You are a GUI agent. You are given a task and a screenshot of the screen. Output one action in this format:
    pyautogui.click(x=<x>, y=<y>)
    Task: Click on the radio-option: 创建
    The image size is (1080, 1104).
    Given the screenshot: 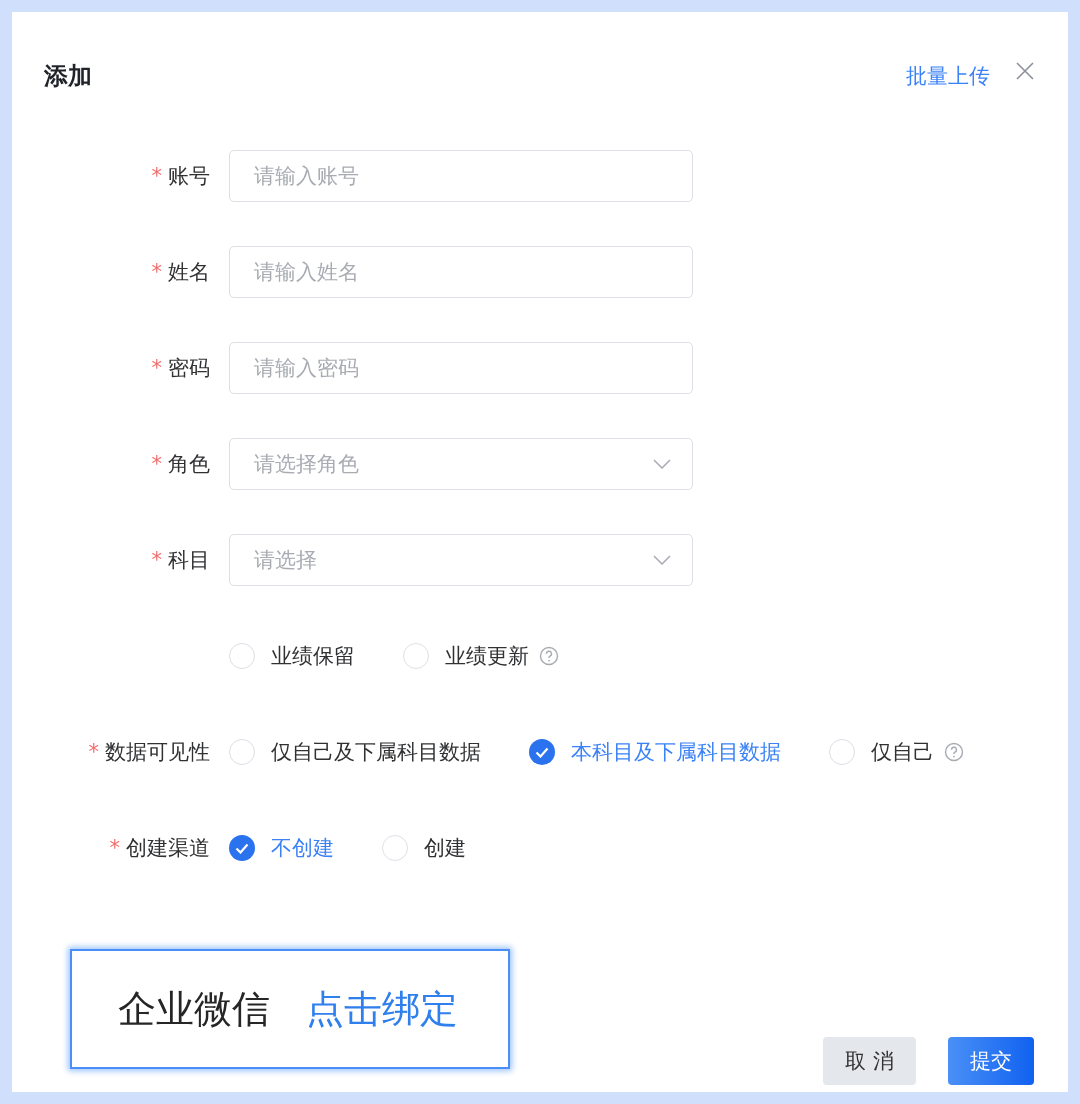 What is the action you would take?
    pyautogui.click(x=424, y=848)
    